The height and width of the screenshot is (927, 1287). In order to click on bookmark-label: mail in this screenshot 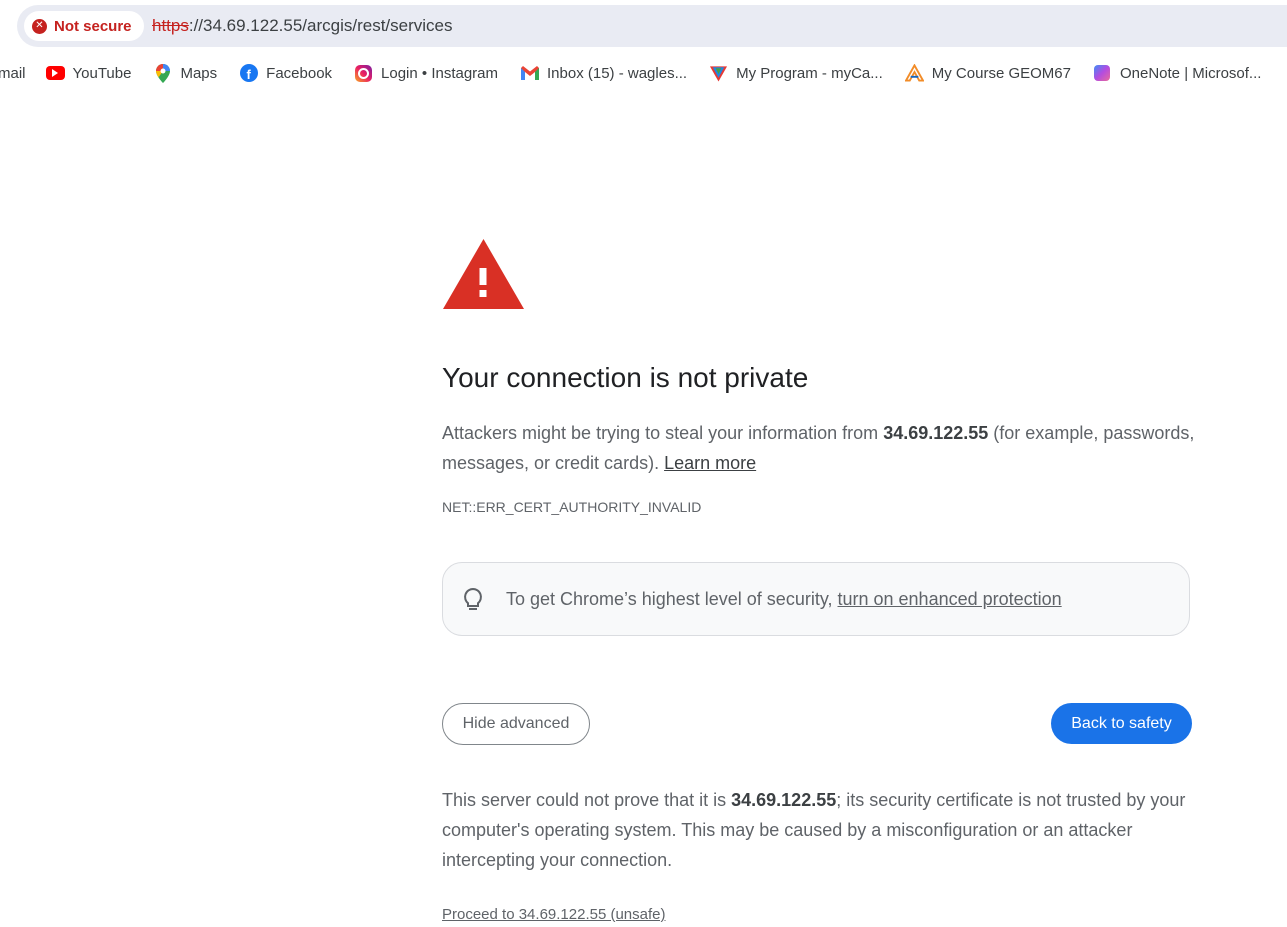, I will do `click(13, 73)`.